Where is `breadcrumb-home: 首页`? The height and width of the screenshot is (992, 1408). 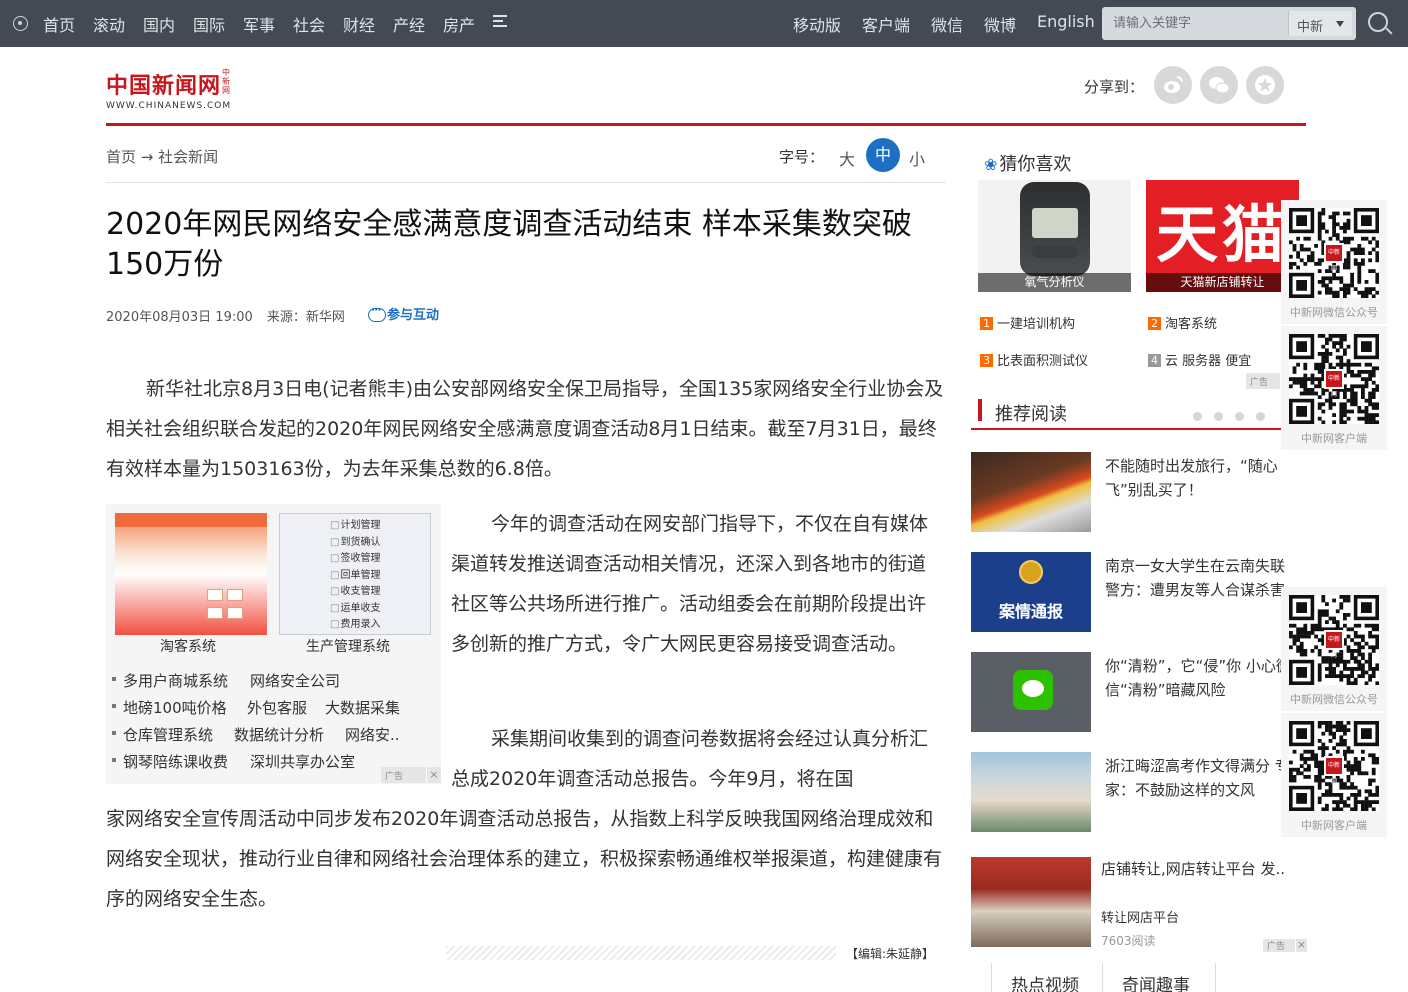 breadcrumb-home: 首页 is located at coordinates (121, 157).